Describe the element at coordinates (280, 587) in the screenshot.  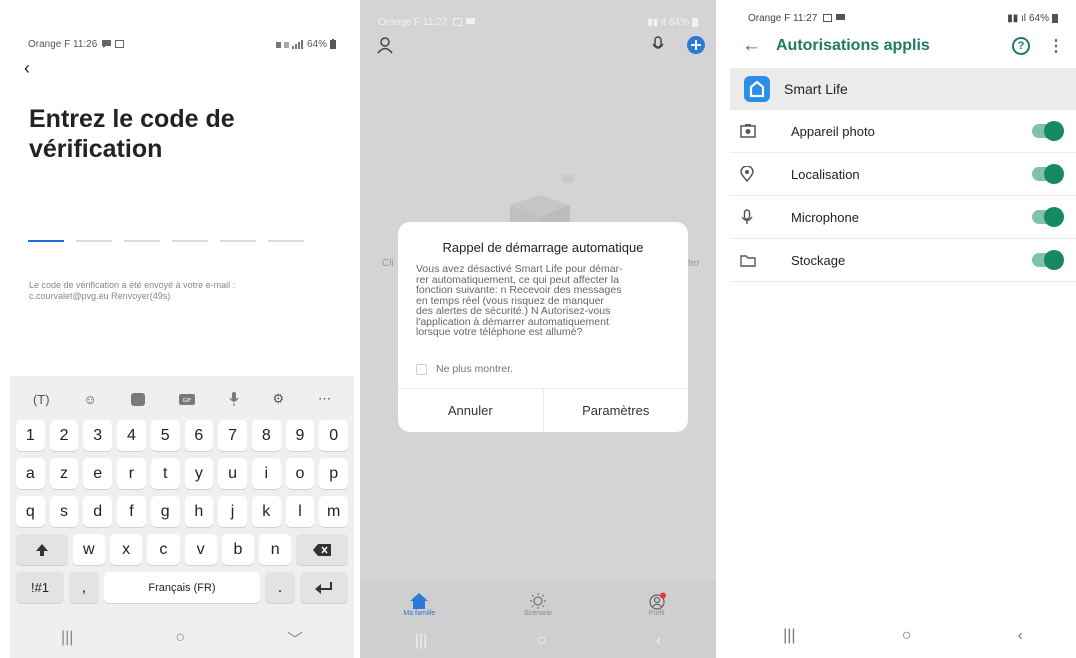
I see `period-key: .` at that location.